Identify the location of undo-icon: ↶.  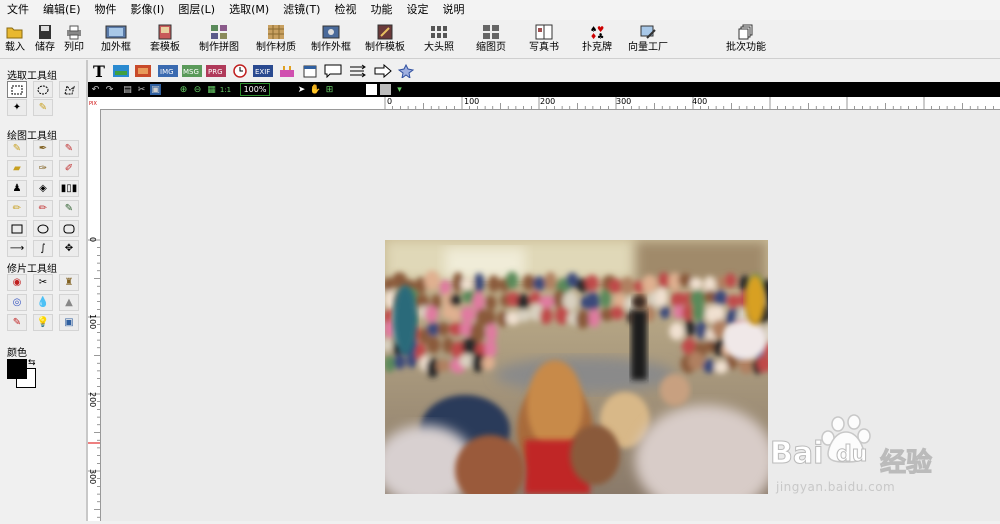
(95, 89).